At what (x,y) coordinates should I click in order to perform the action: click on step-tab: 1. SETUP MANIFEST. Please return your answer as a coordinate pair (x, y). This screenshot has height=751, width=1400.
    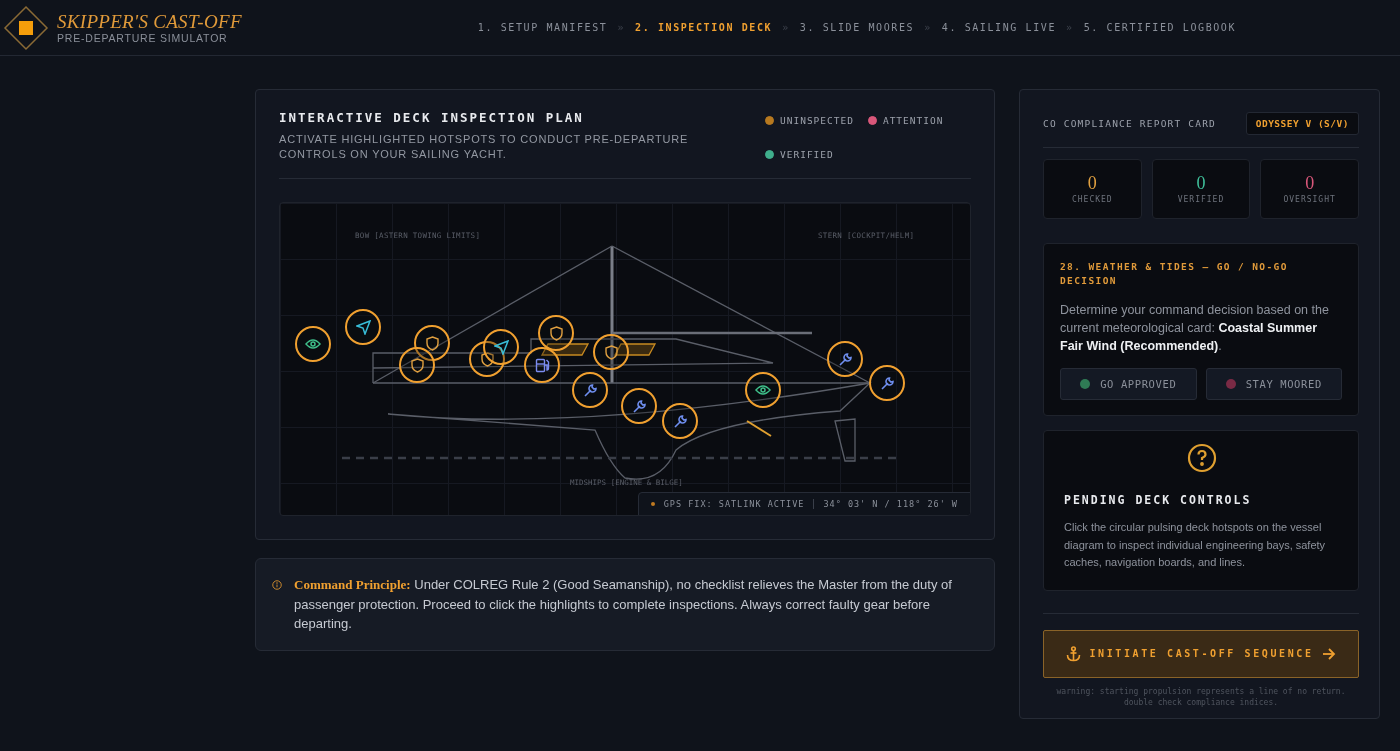
    Looking at the image, I should click on (542, 27).